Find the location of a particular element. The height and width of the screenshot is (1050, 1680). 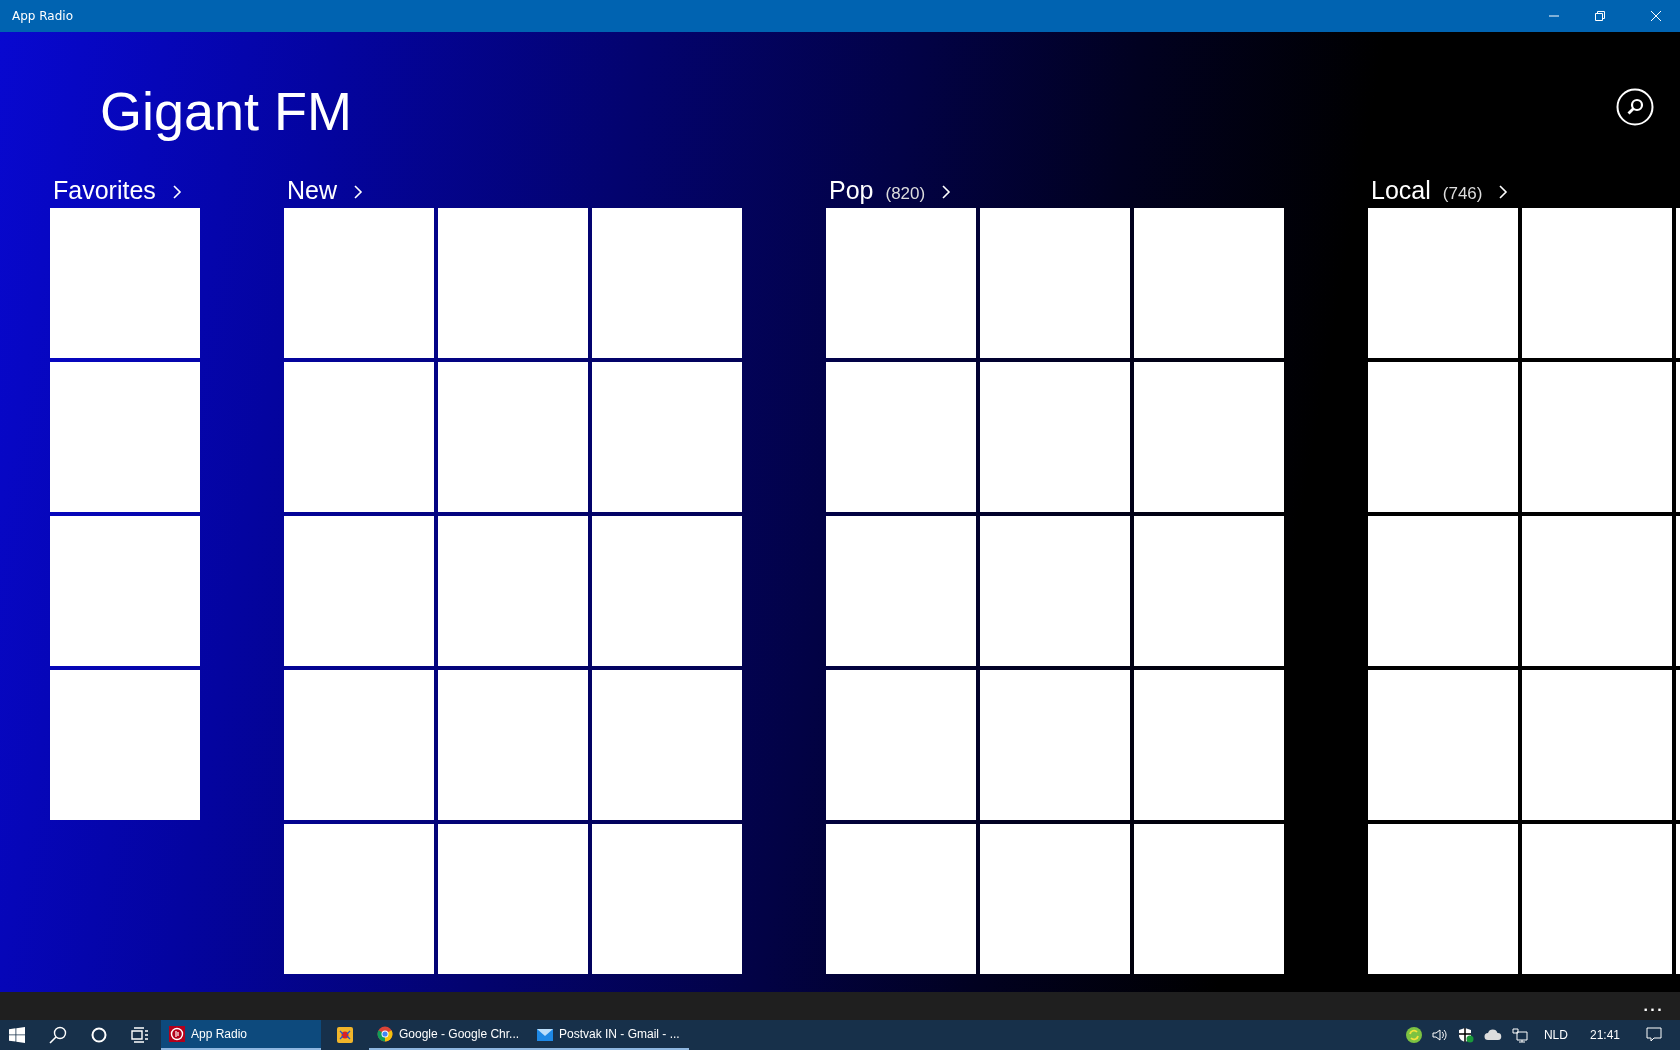

restore-icon is located at coordinates (1600, 16).